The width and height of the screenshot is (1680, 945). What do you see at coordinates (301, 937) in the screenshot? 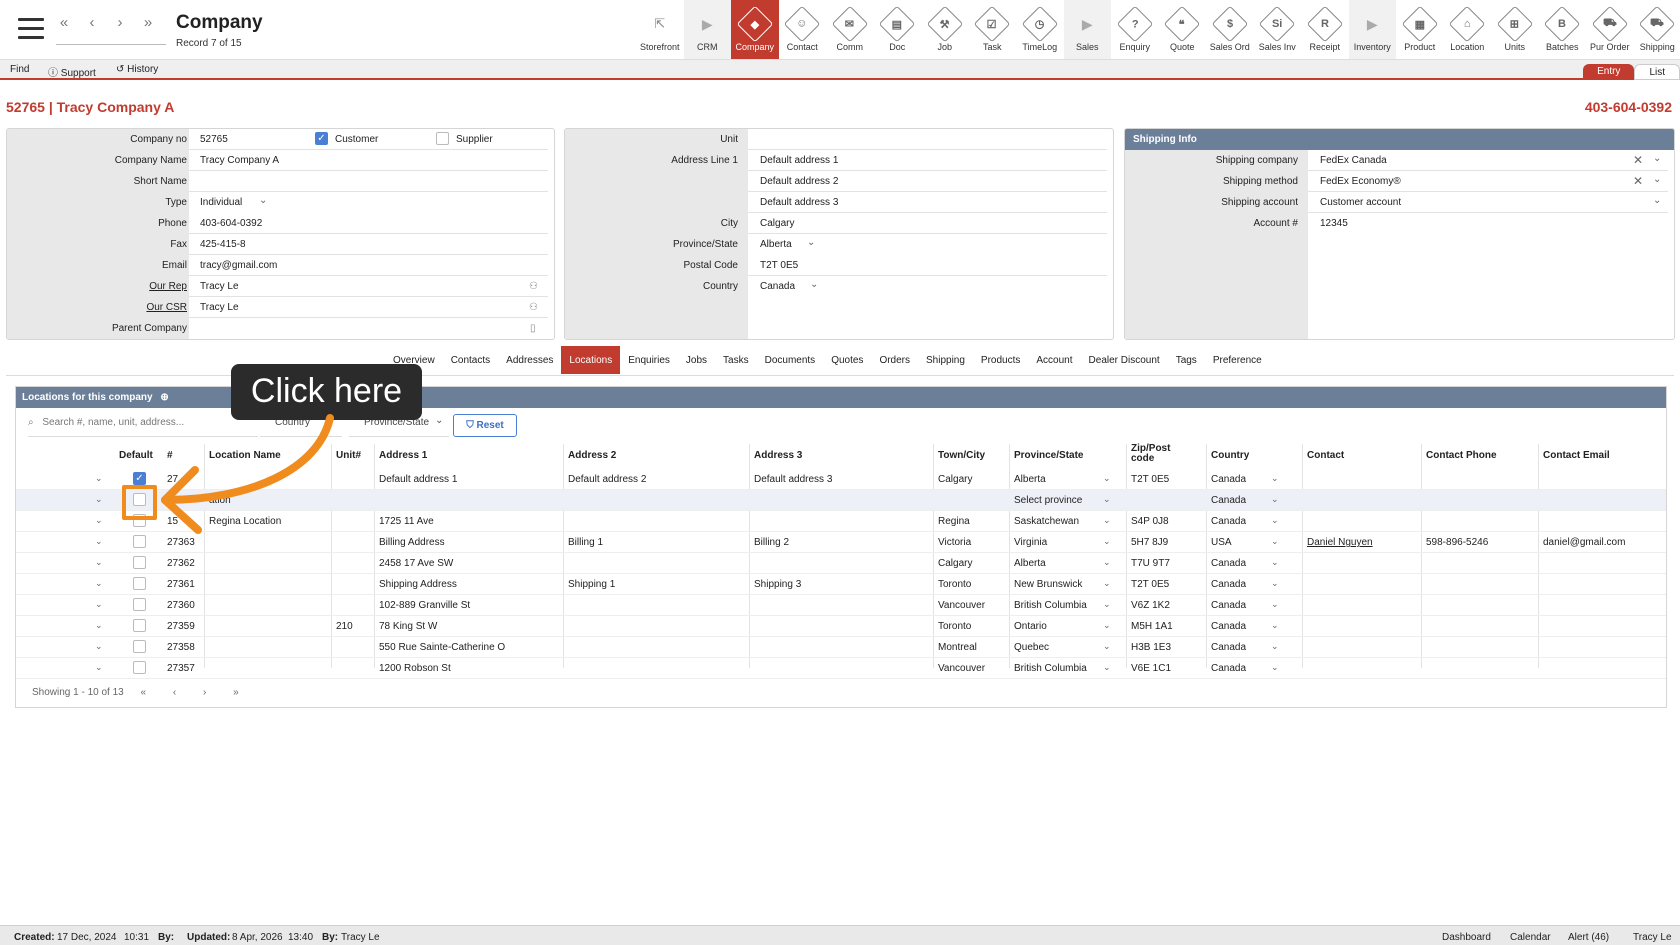
I see `updated-time: 13:40` at bounding box center [301, 937].